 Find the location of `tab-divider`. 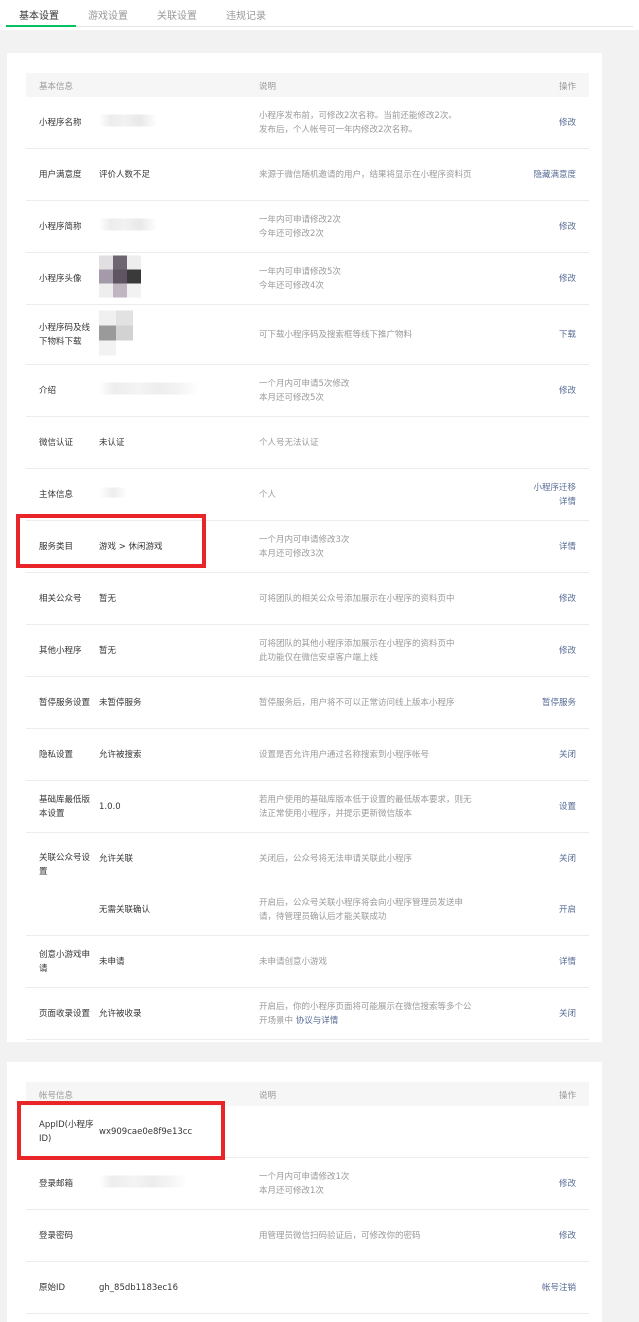

tab-divider is located at coordinates (319, 26).